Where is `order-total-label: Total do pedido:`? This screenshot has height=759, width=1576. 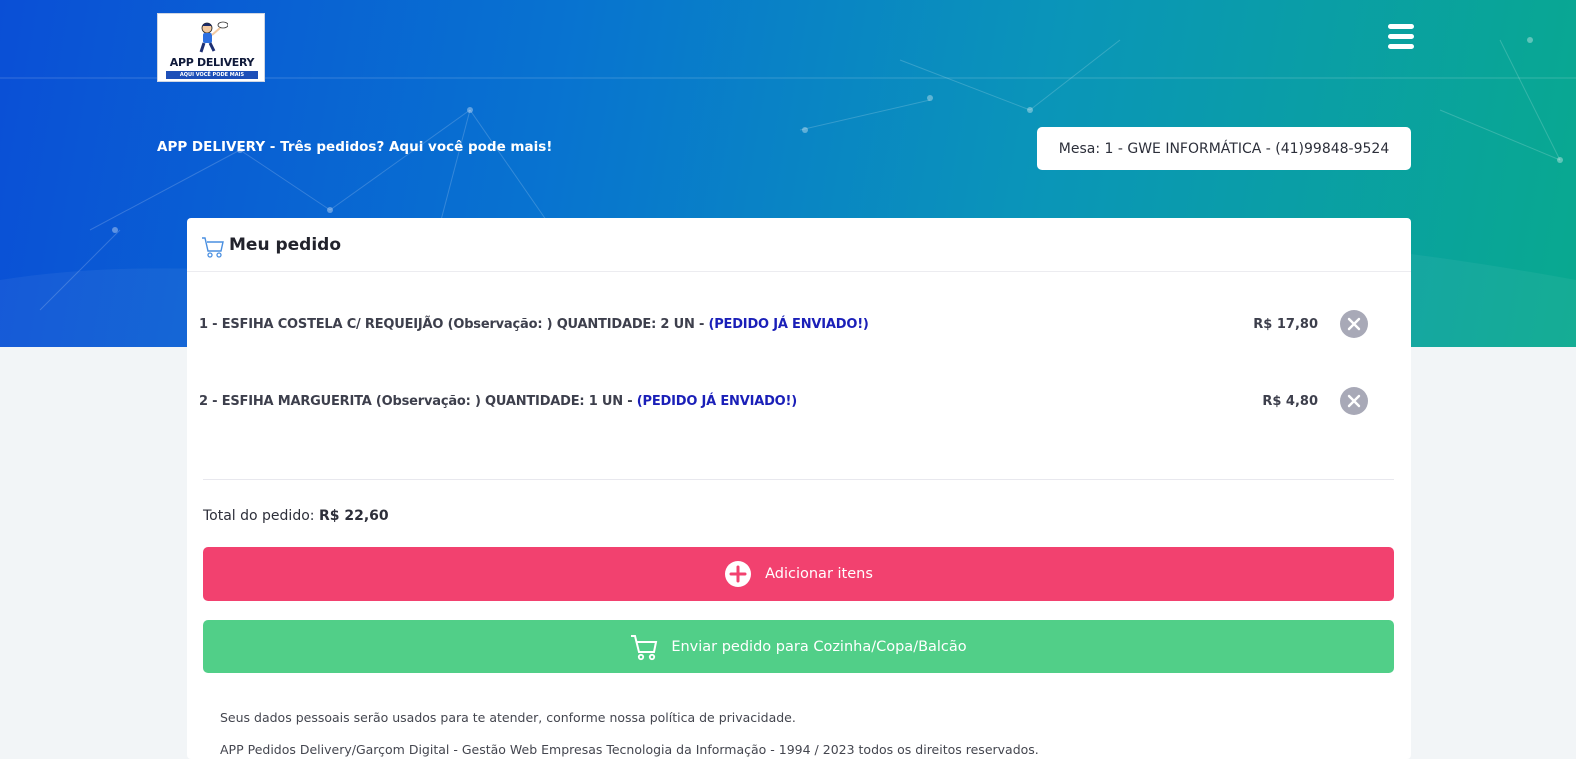 order-total-label: Total do pedido: is located at coordinates (261, 516).